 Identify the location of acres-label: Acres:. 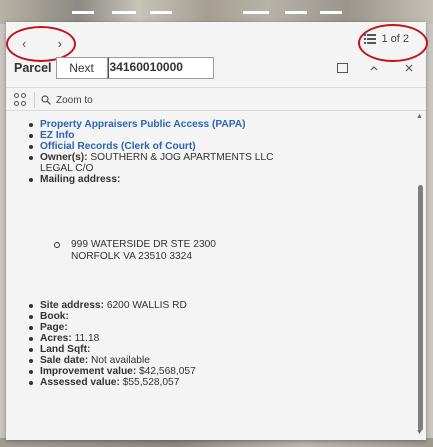
(56, 338).